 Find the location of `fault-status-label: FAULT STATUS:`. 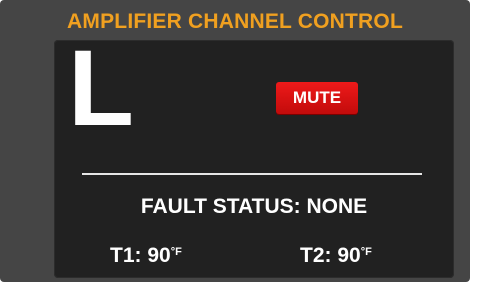

fault-status-label: FAULT STATUS: is located at coordinates (220, 206).